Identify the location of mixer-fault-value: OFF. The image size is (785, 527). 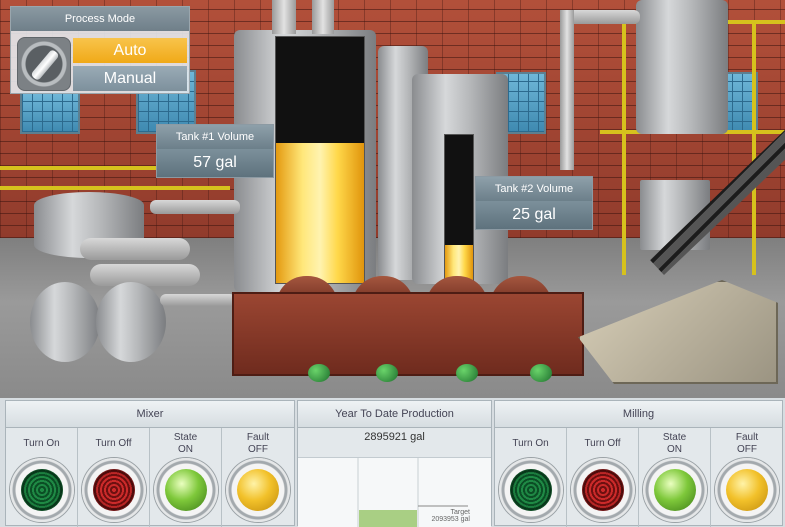
(258, 449).